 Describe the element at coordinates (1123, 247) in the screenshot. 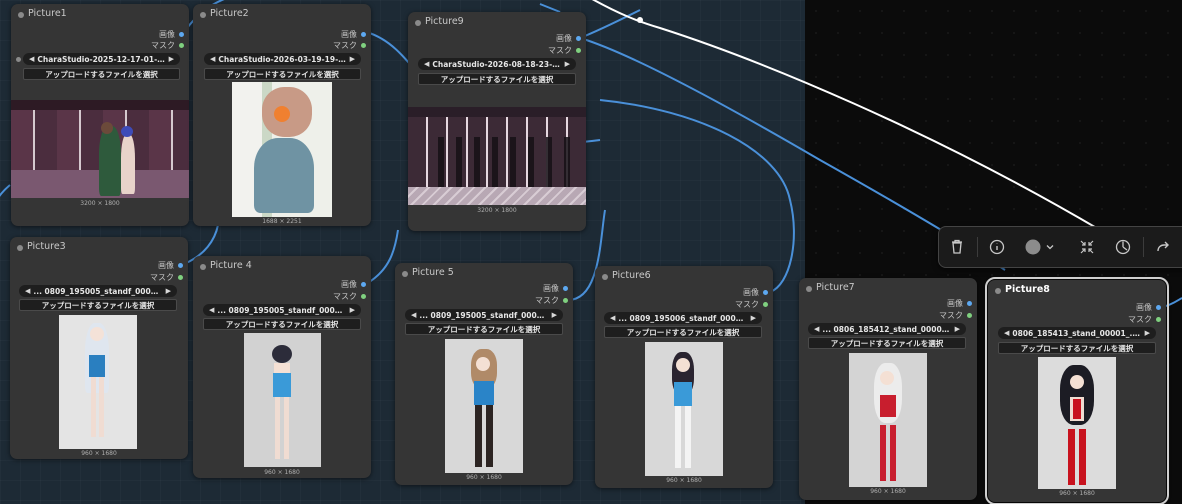

I see `bypass-icon` at that location.